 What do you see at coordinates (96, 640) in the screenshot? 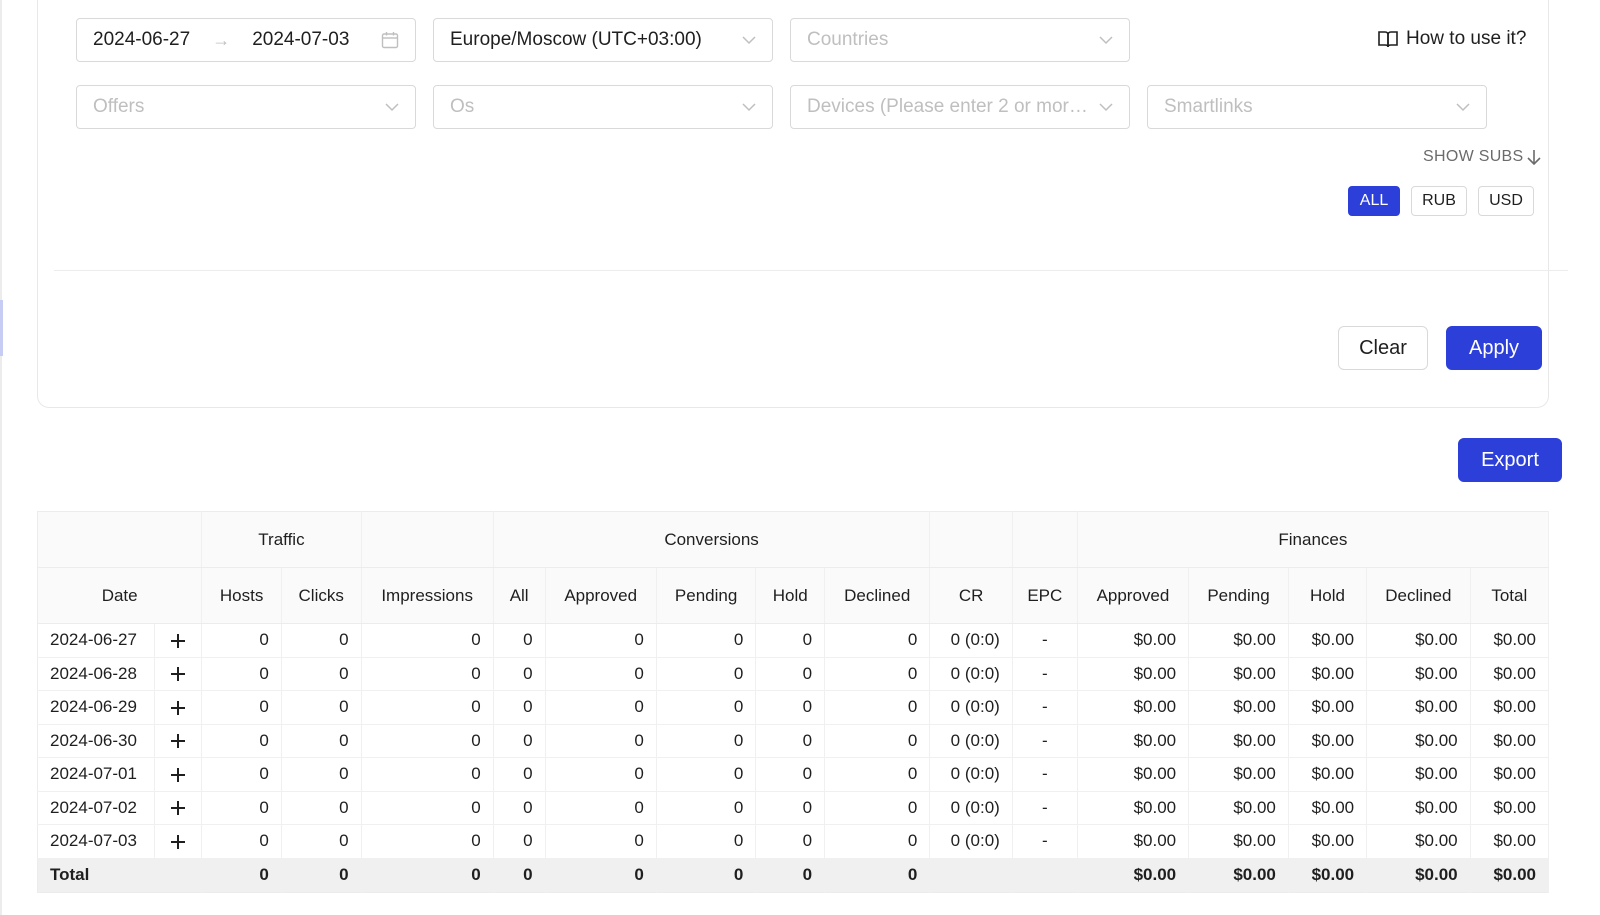
I see `cell-date: 2024-06-27` at bounding box center [96, 640].